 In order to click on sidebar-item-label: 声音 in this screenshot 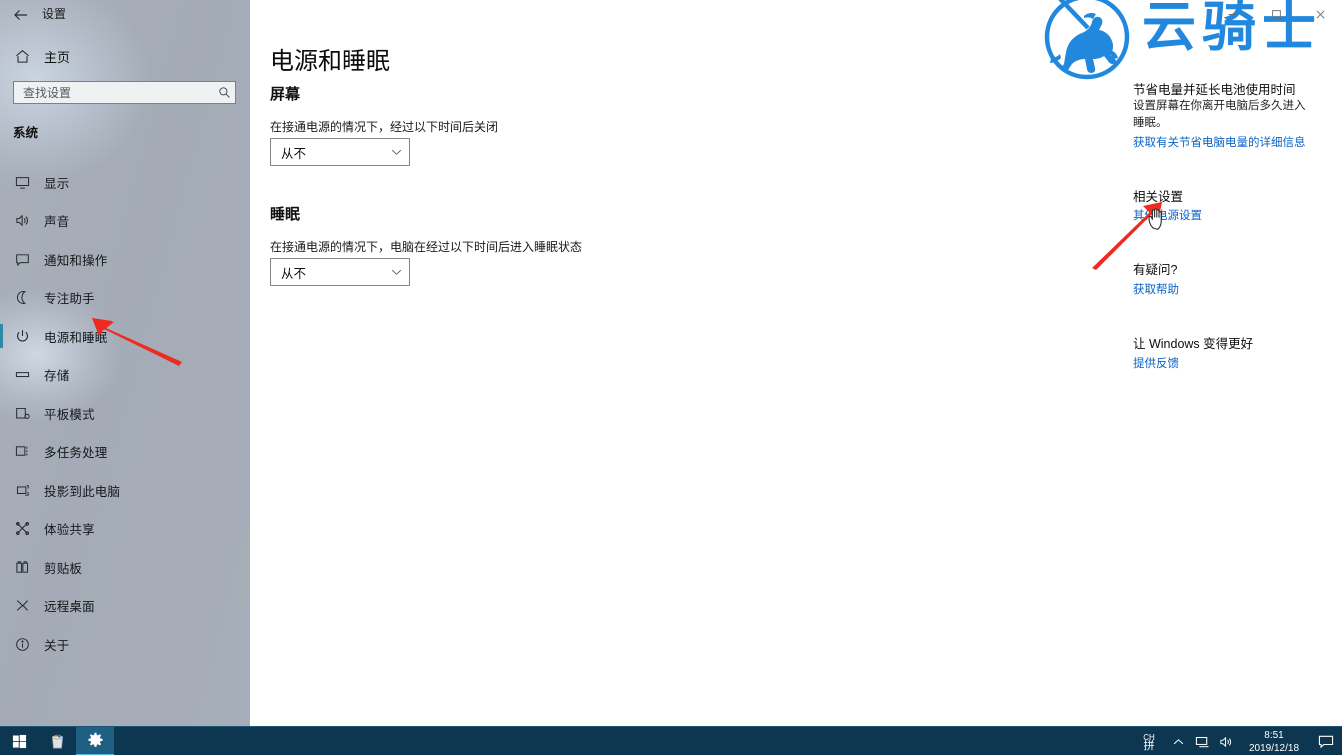, I will do `click(57, 222)`.